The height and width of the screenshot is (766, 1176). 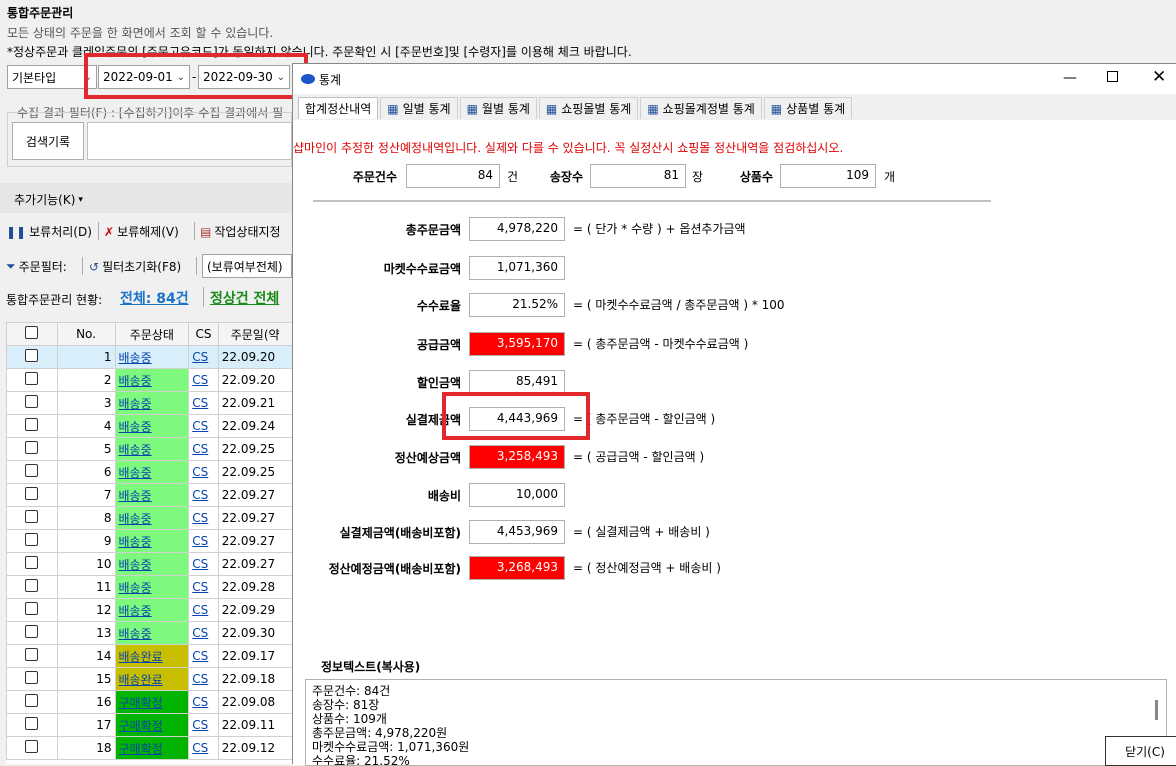 I want to click on close-icon: ✕, so click(x=1159, y=77).